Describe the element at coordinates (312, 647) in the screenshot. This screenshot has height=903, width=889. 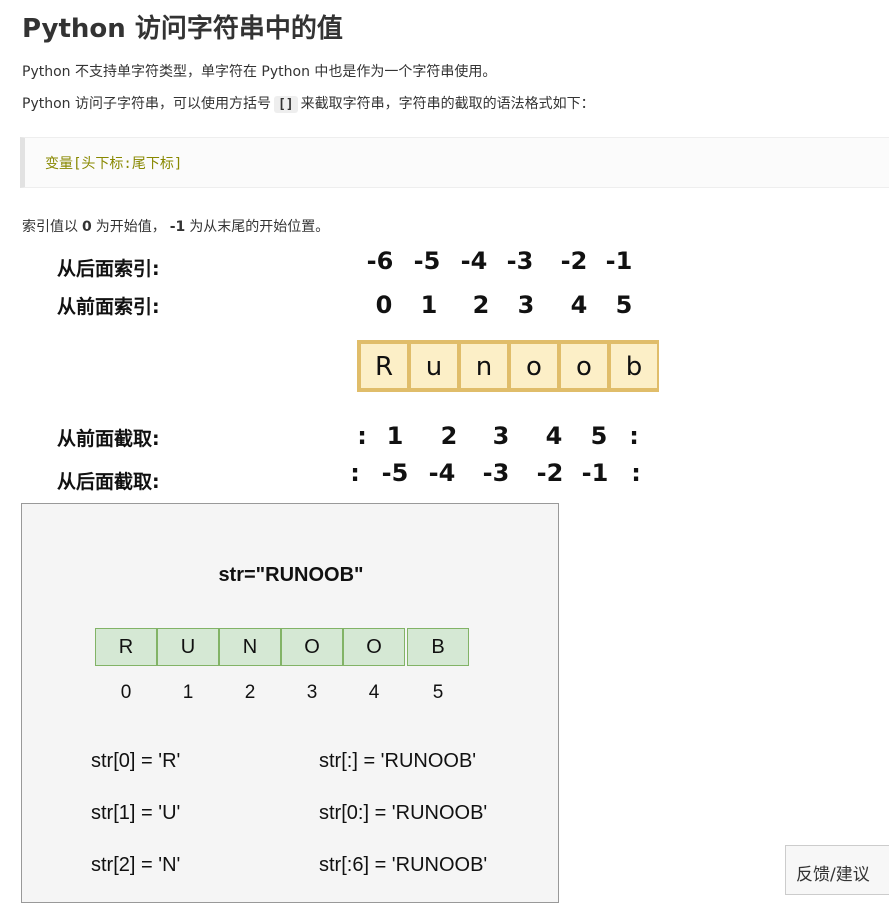
I see `diagram-cell-3: O` at that location.